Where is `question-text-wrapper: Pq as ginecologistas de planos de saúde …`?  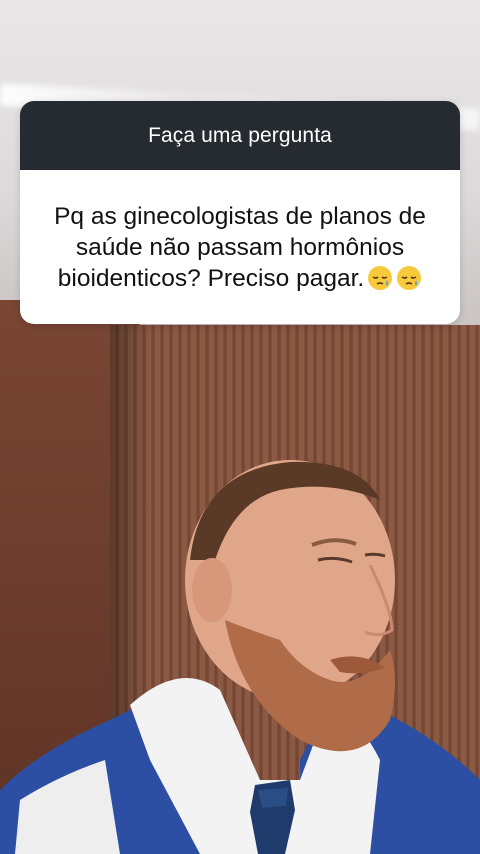 question-text-wrapper: Pq as ginecologistas de planos de saúde … is located at coordinates (240, 247).